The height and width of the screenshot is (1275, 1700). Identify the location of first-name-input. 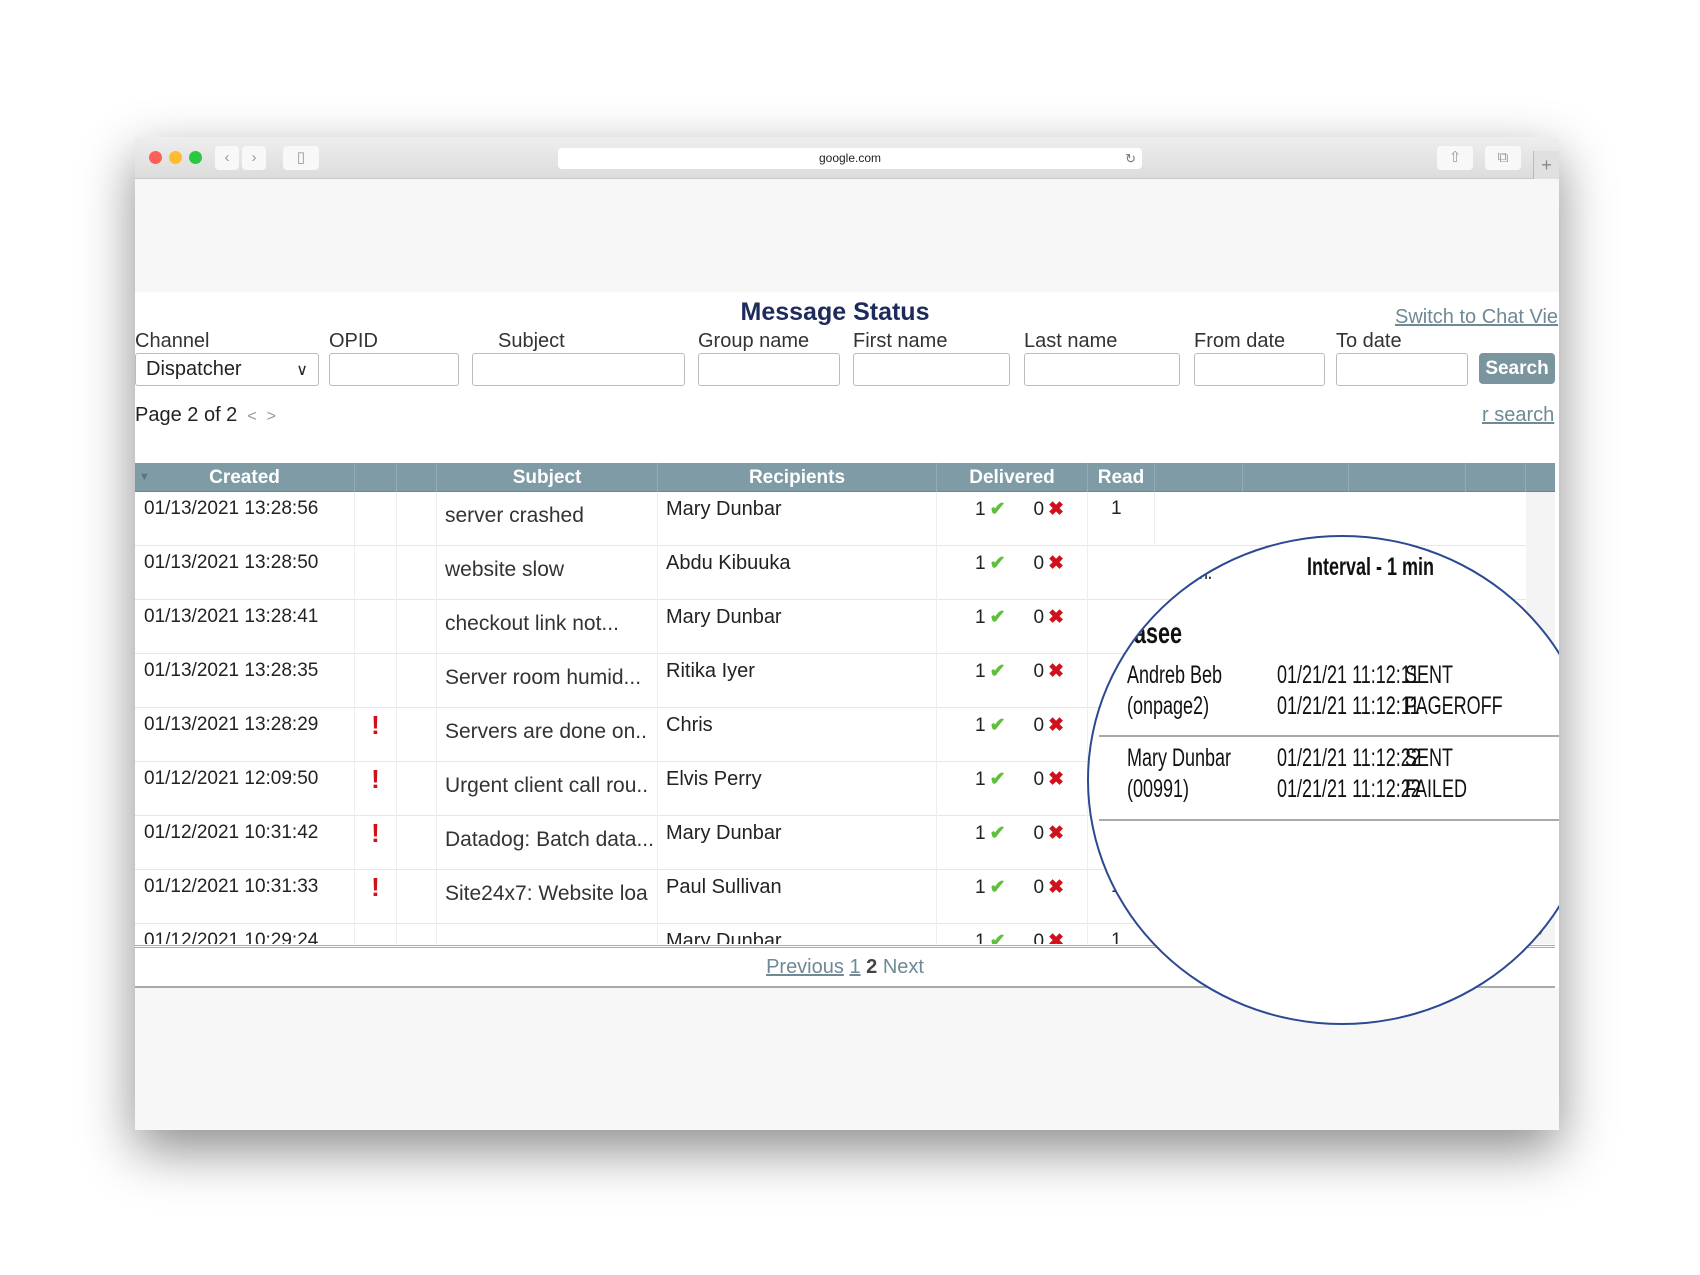
(931, 369).